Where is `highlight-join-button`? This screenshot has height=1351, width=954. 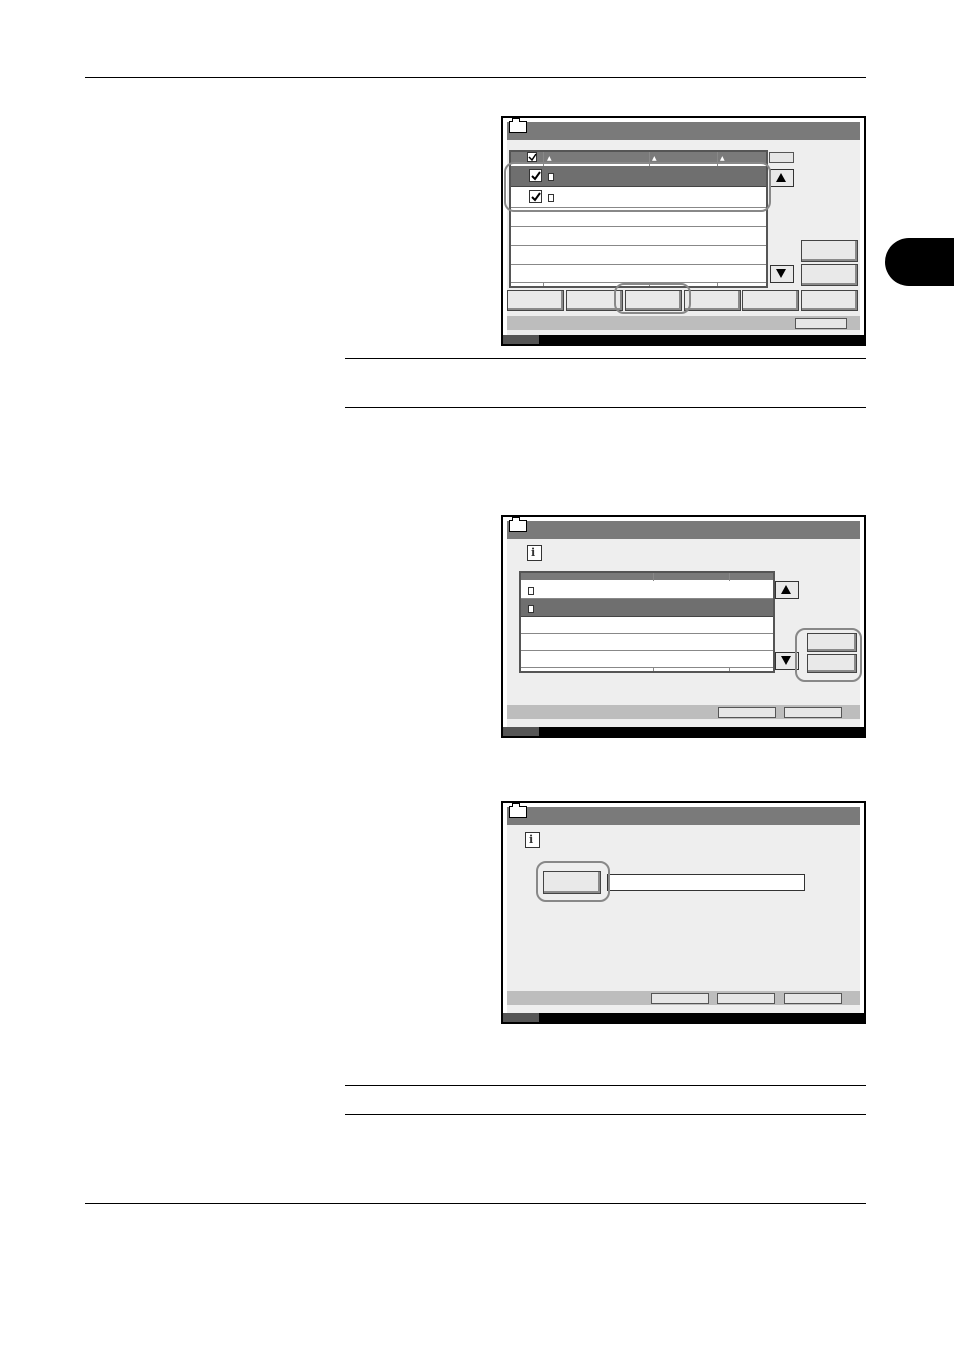
highlight-join-button is located at coordinates (652, 298).